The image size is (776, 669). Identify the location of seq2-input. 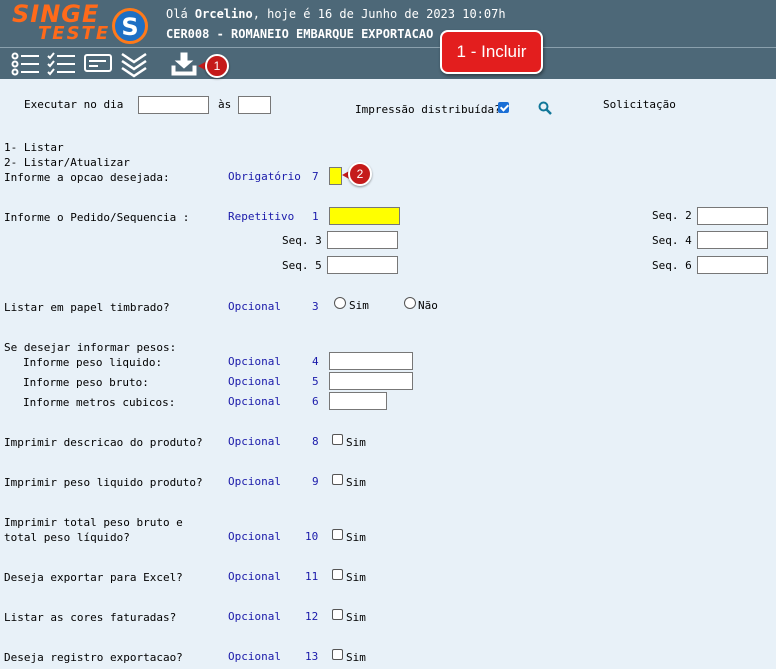
(732, 216).